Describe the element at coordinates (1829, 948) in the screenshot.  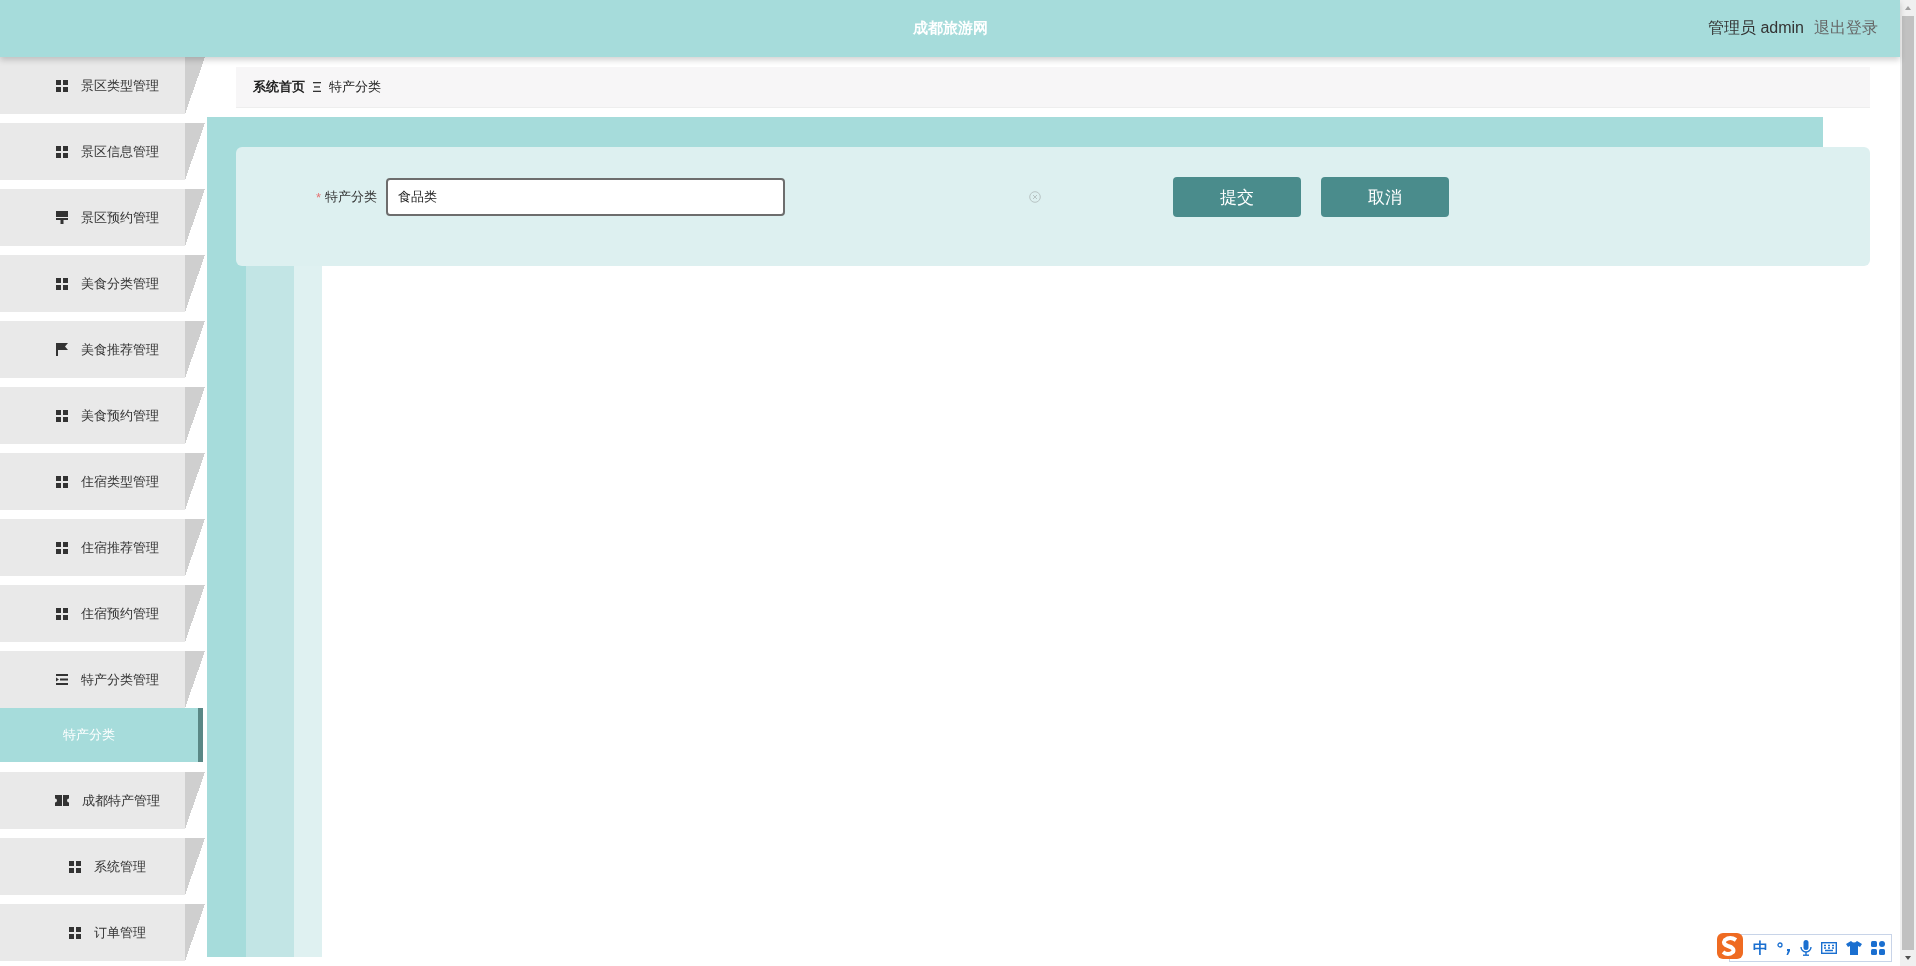
I see `keyboard-icon` at that location.